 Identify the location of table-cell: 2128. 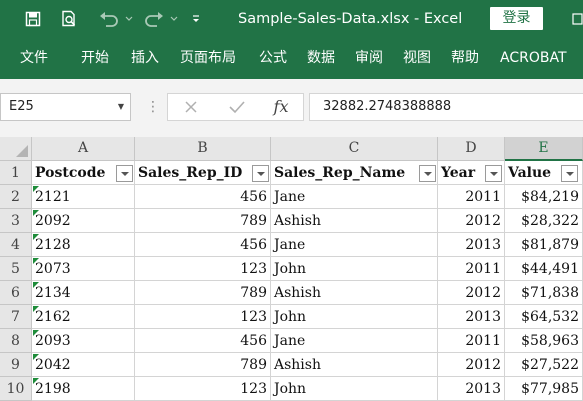
(83, 245).